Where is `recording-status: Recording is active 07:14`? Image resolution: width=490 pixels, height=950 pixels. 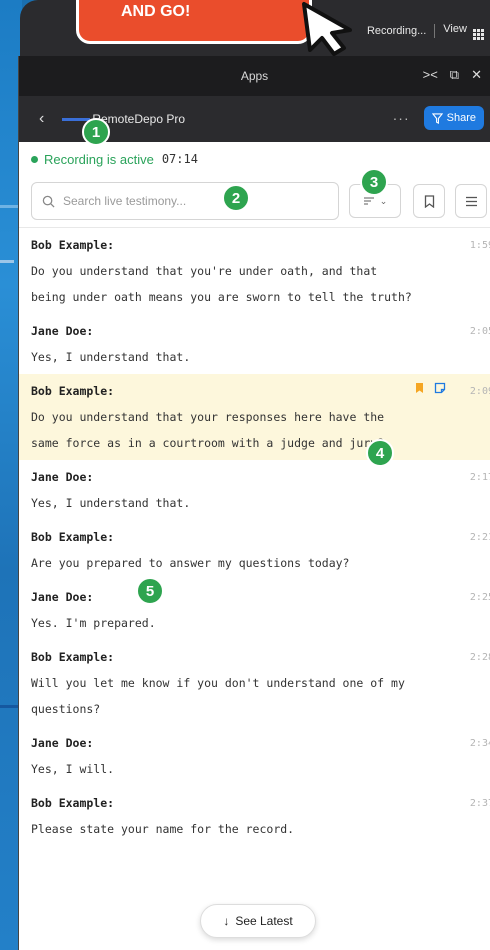 recording-status: Recording is active 07:14 is located at coordinates (254, 159).